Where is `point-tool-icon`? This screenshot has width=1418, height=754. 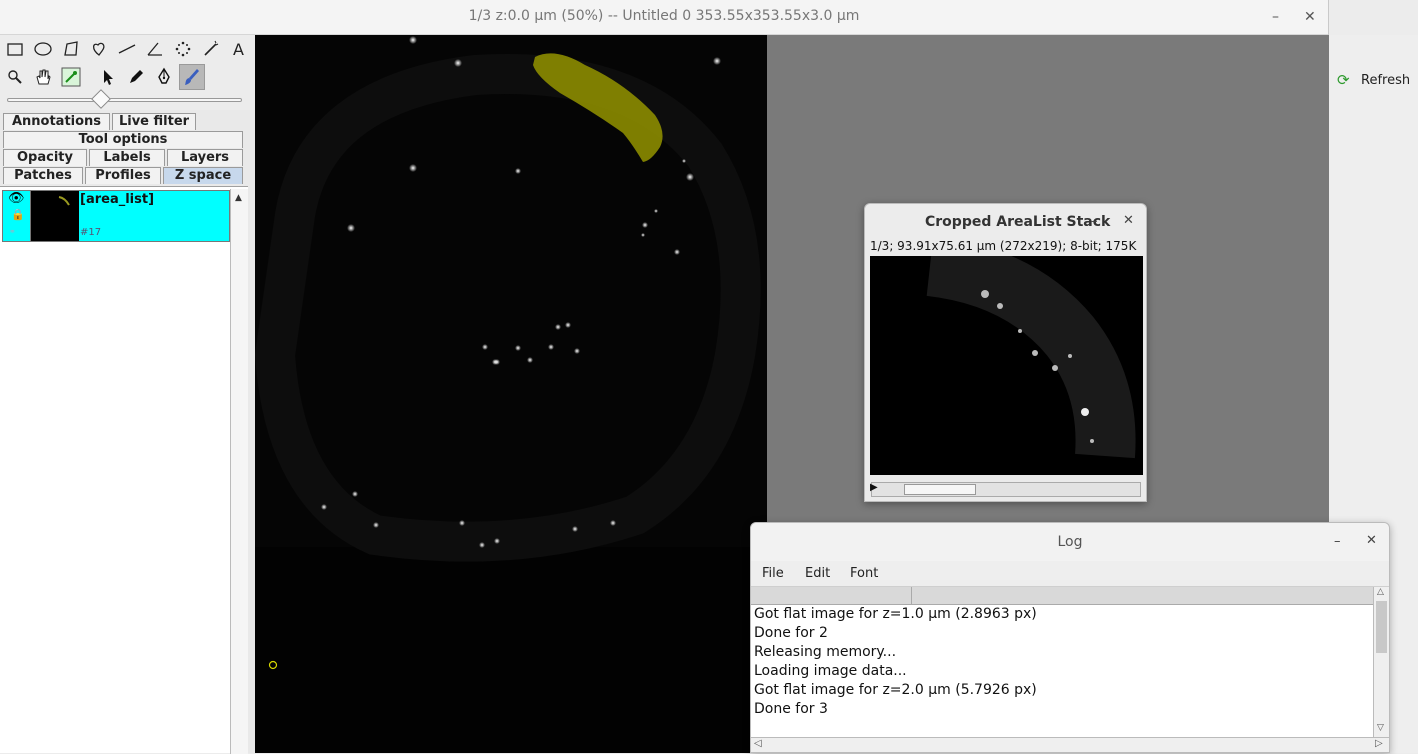 point-tool-icon is located at coordinates (183, 49).